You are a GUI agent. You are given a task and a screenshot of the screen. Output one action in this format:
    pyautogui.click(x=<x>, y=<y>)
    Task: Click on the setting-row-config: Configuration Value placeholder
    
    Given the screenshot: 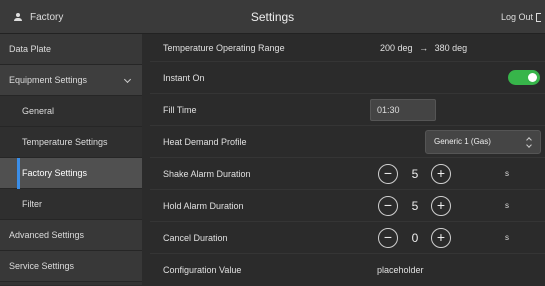 What is the action you would take?
    pyautogui.click(x=347, y=270)
    